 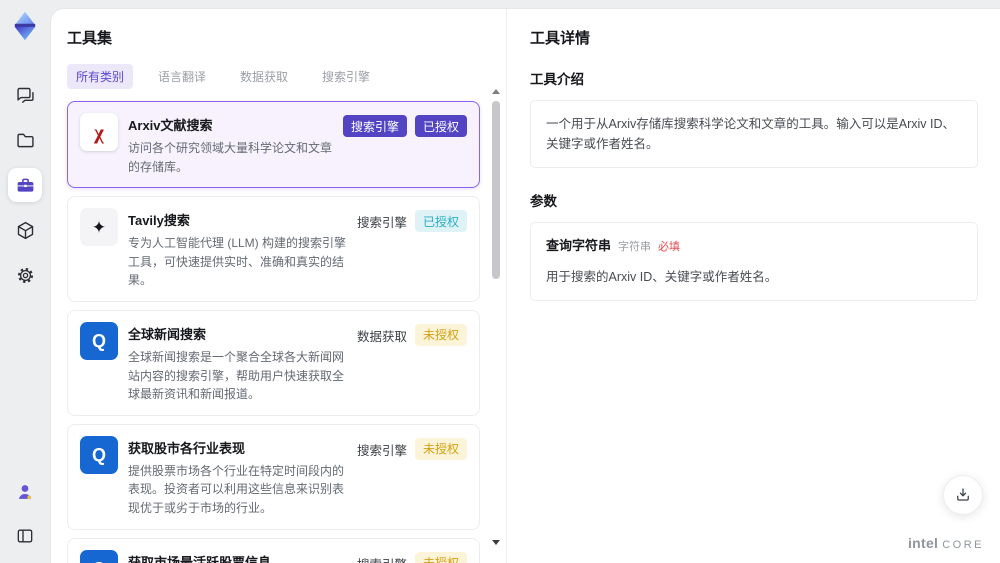 I want to click on sidebar-item-chat, so click(x=25, y=95).